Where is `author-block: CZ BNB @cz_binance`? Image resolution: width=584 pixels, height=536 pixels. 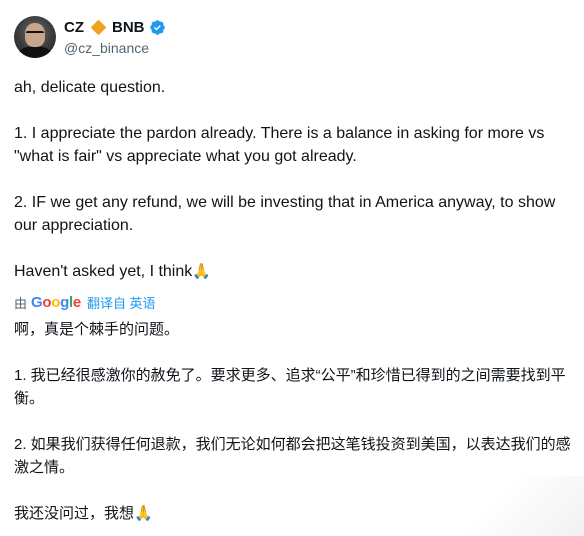 author-block: CZ BNB @cz_binance is located at coordinates (115, 36).